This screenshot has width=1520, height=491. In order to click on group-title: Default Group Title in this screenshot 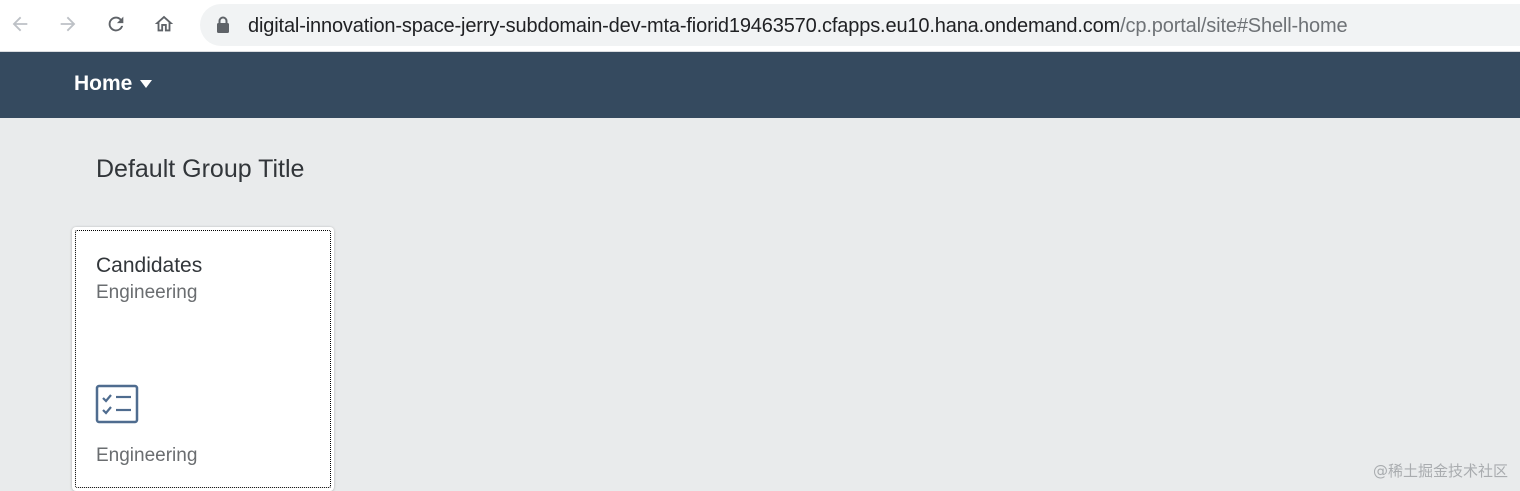, I will do `click(200, 169)`.